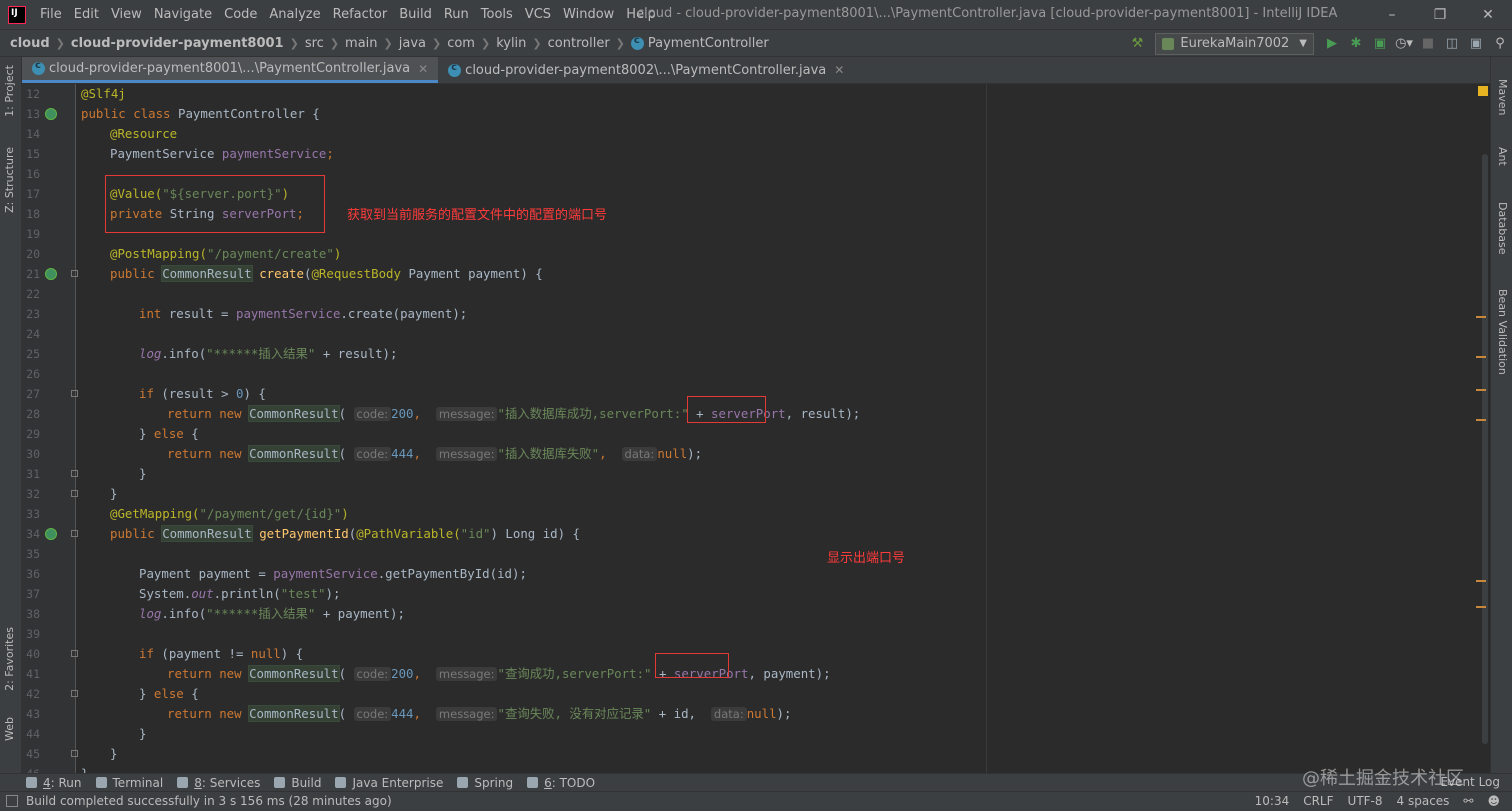 The height and width of the screenshot is (811, 1512). What do you see at coordinates (1502, 228) in the screenshot?
I see `tool-database: Database` at bounding box center [1502, 228].